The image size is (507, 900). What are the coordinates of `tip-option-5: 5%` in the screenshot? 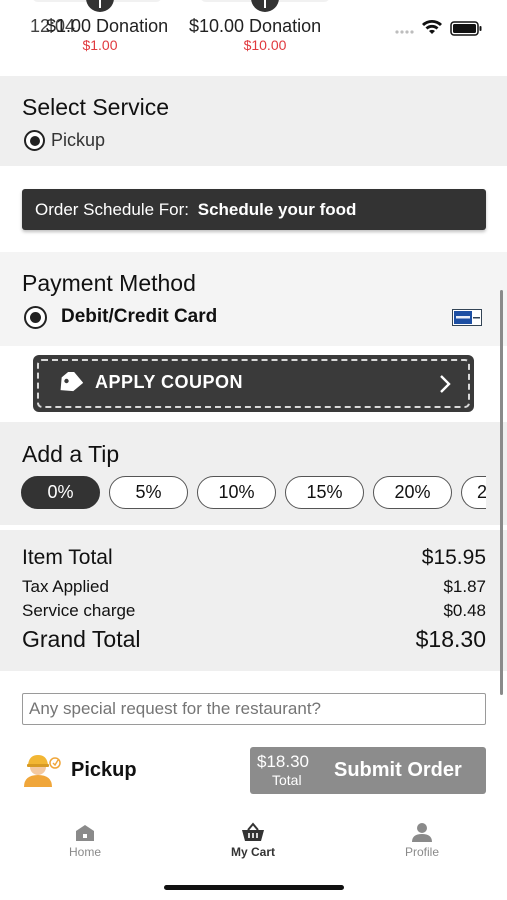 It's located at (148, 492).